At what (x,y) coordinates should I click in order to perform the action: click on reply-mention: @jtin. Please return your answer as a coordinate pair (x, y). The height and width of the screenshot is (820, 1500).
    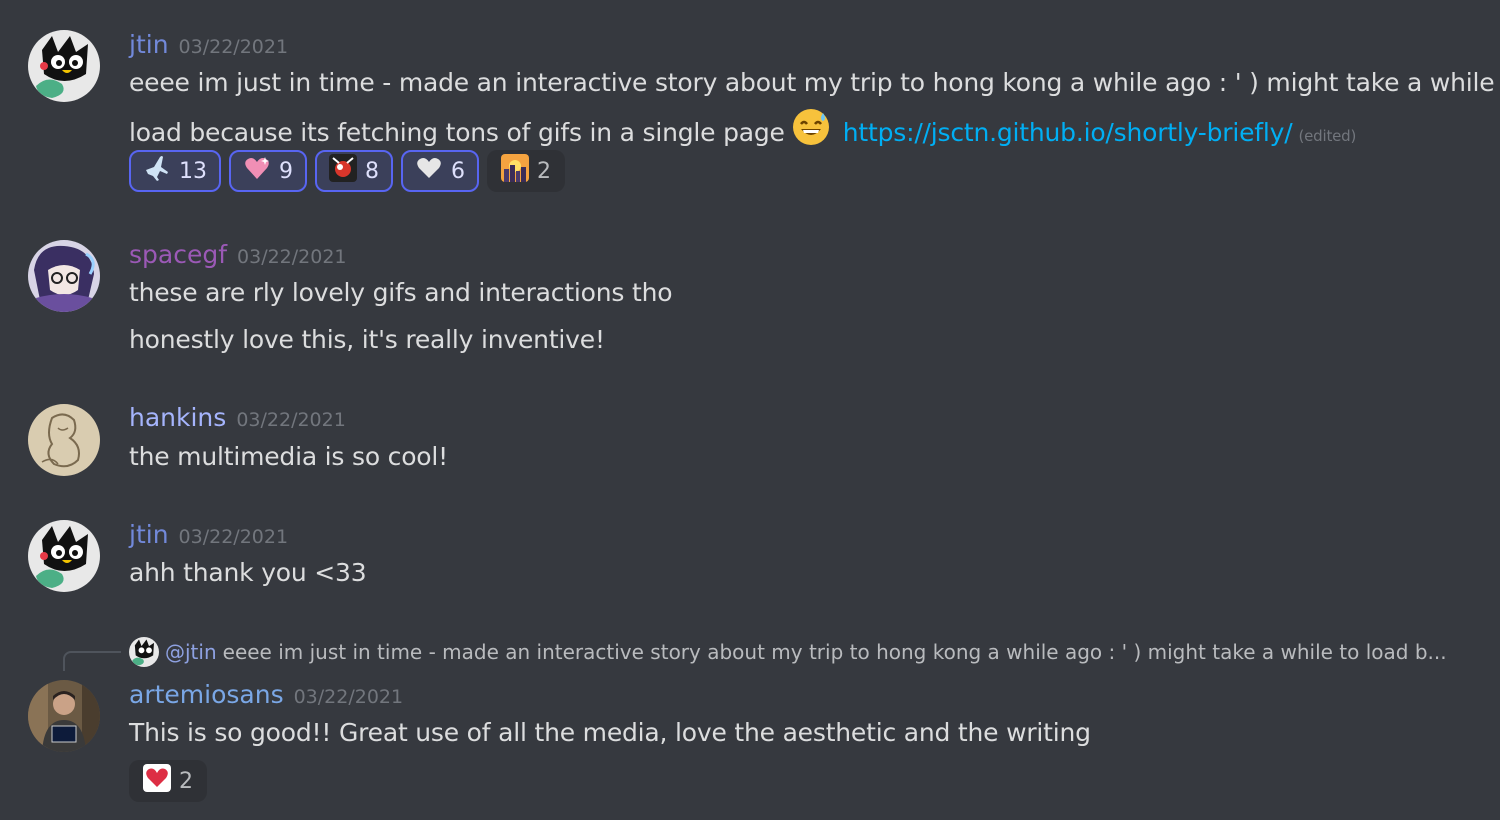
    Looking at the image, I should click on (191, 652).